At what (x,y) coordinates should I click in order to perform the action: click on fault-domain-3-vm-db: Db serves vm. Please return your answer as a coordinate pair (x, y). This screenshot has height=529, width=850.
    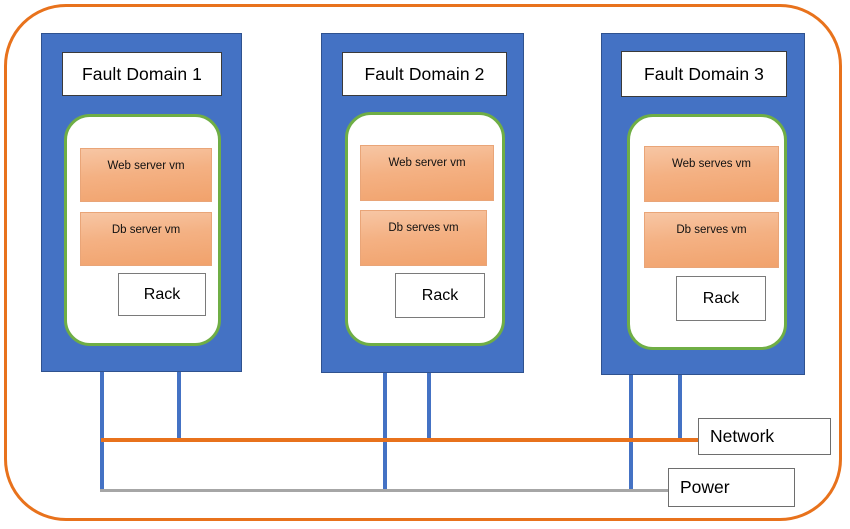
    Looking at the image, I should click on (711, 240).